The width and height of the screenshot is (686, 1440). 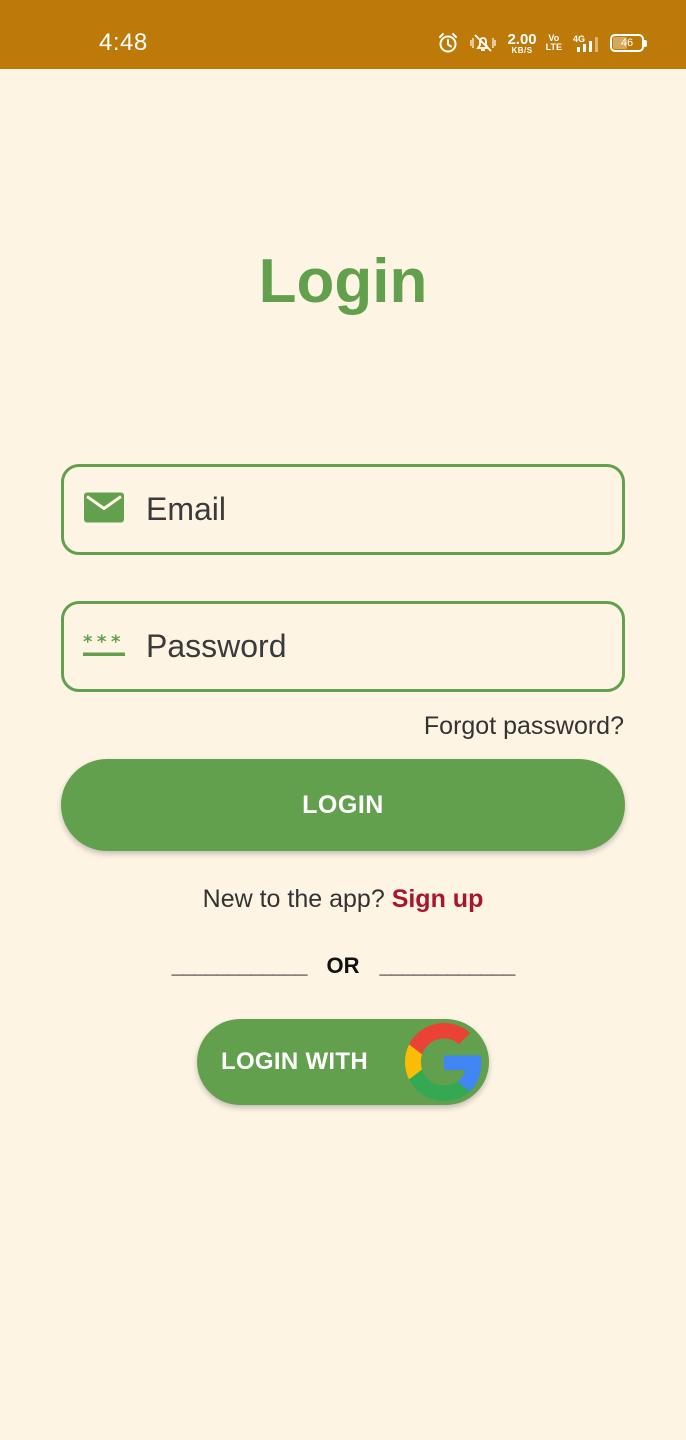 I want to click on network-type: 4G, so click(x=579, y=39).